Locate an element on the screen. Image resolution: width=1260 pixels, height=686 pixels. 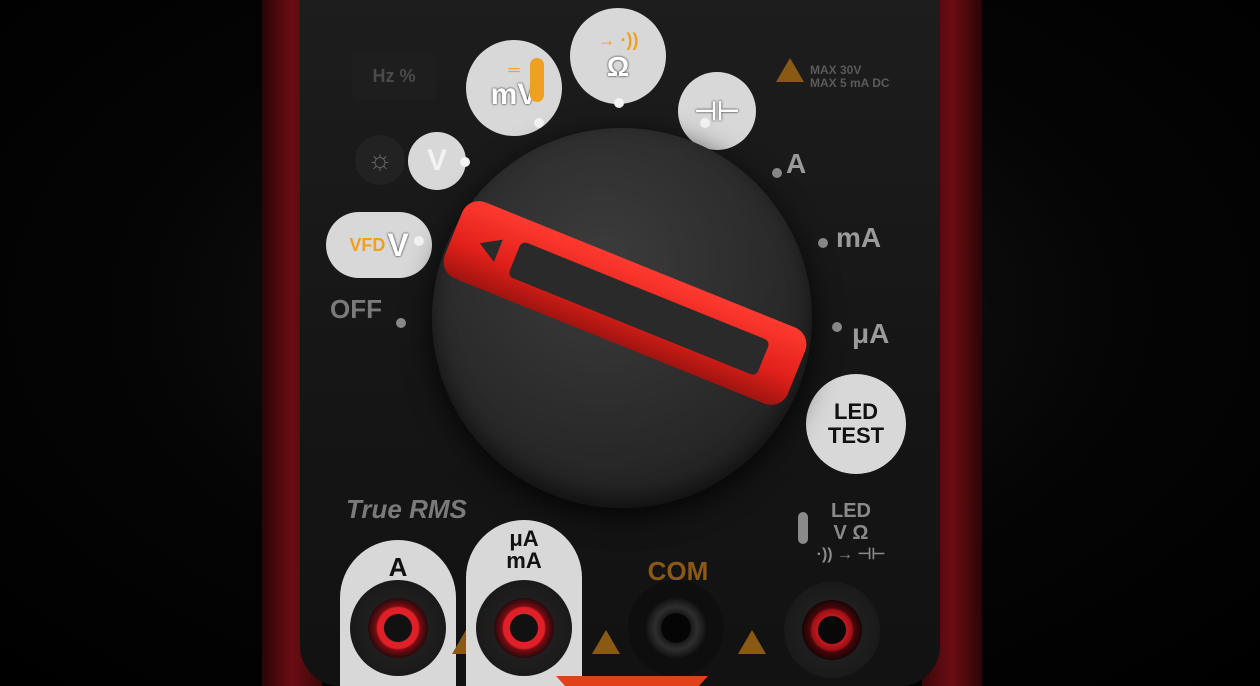
off-label: OFF is located at coordinates (356, 309).